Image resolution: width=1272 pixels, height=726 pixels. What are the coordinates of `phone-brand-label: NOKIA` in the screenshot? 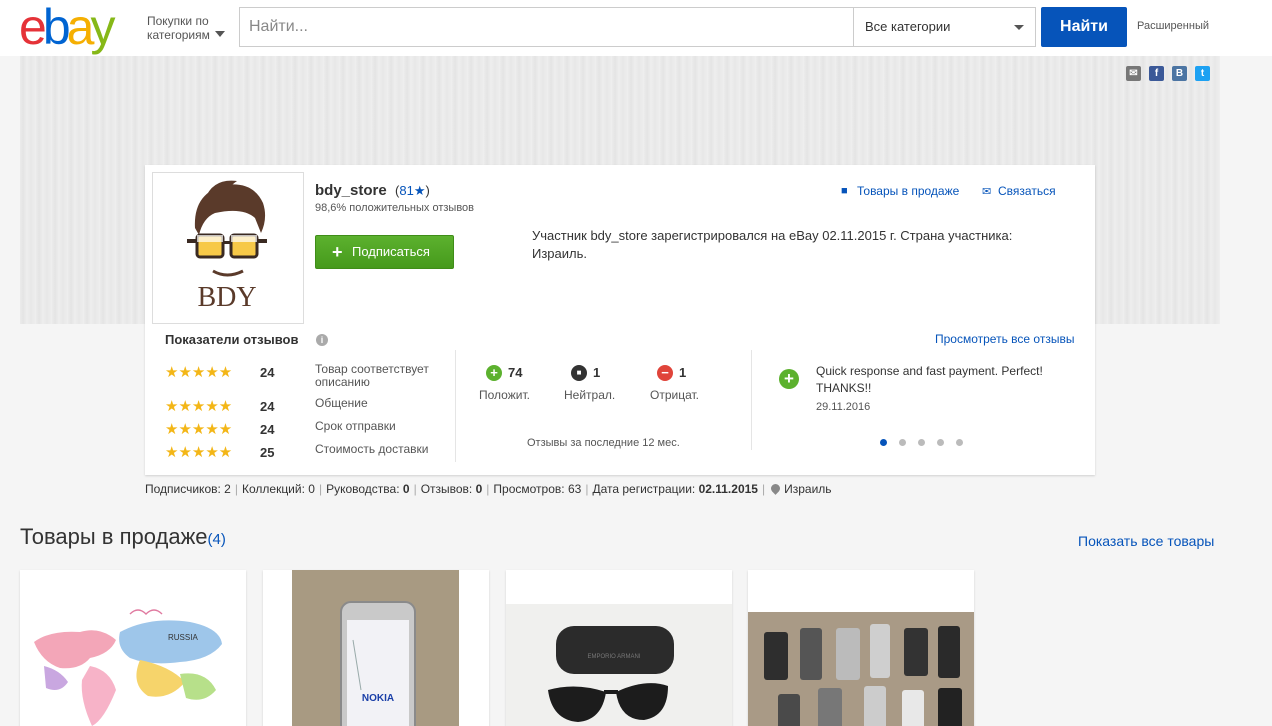 It's located at (378, 698).